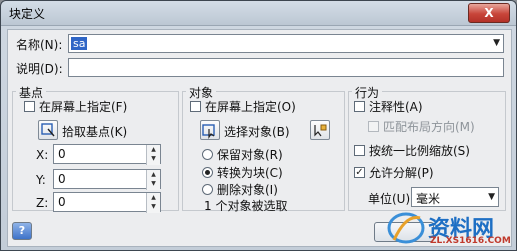 Image resolution: width=517 pixels, height=251 pixels. Describe the element at coordinates (153, 180) in the screenshot. I see `y-spinner: ▲ ▼` at that location.